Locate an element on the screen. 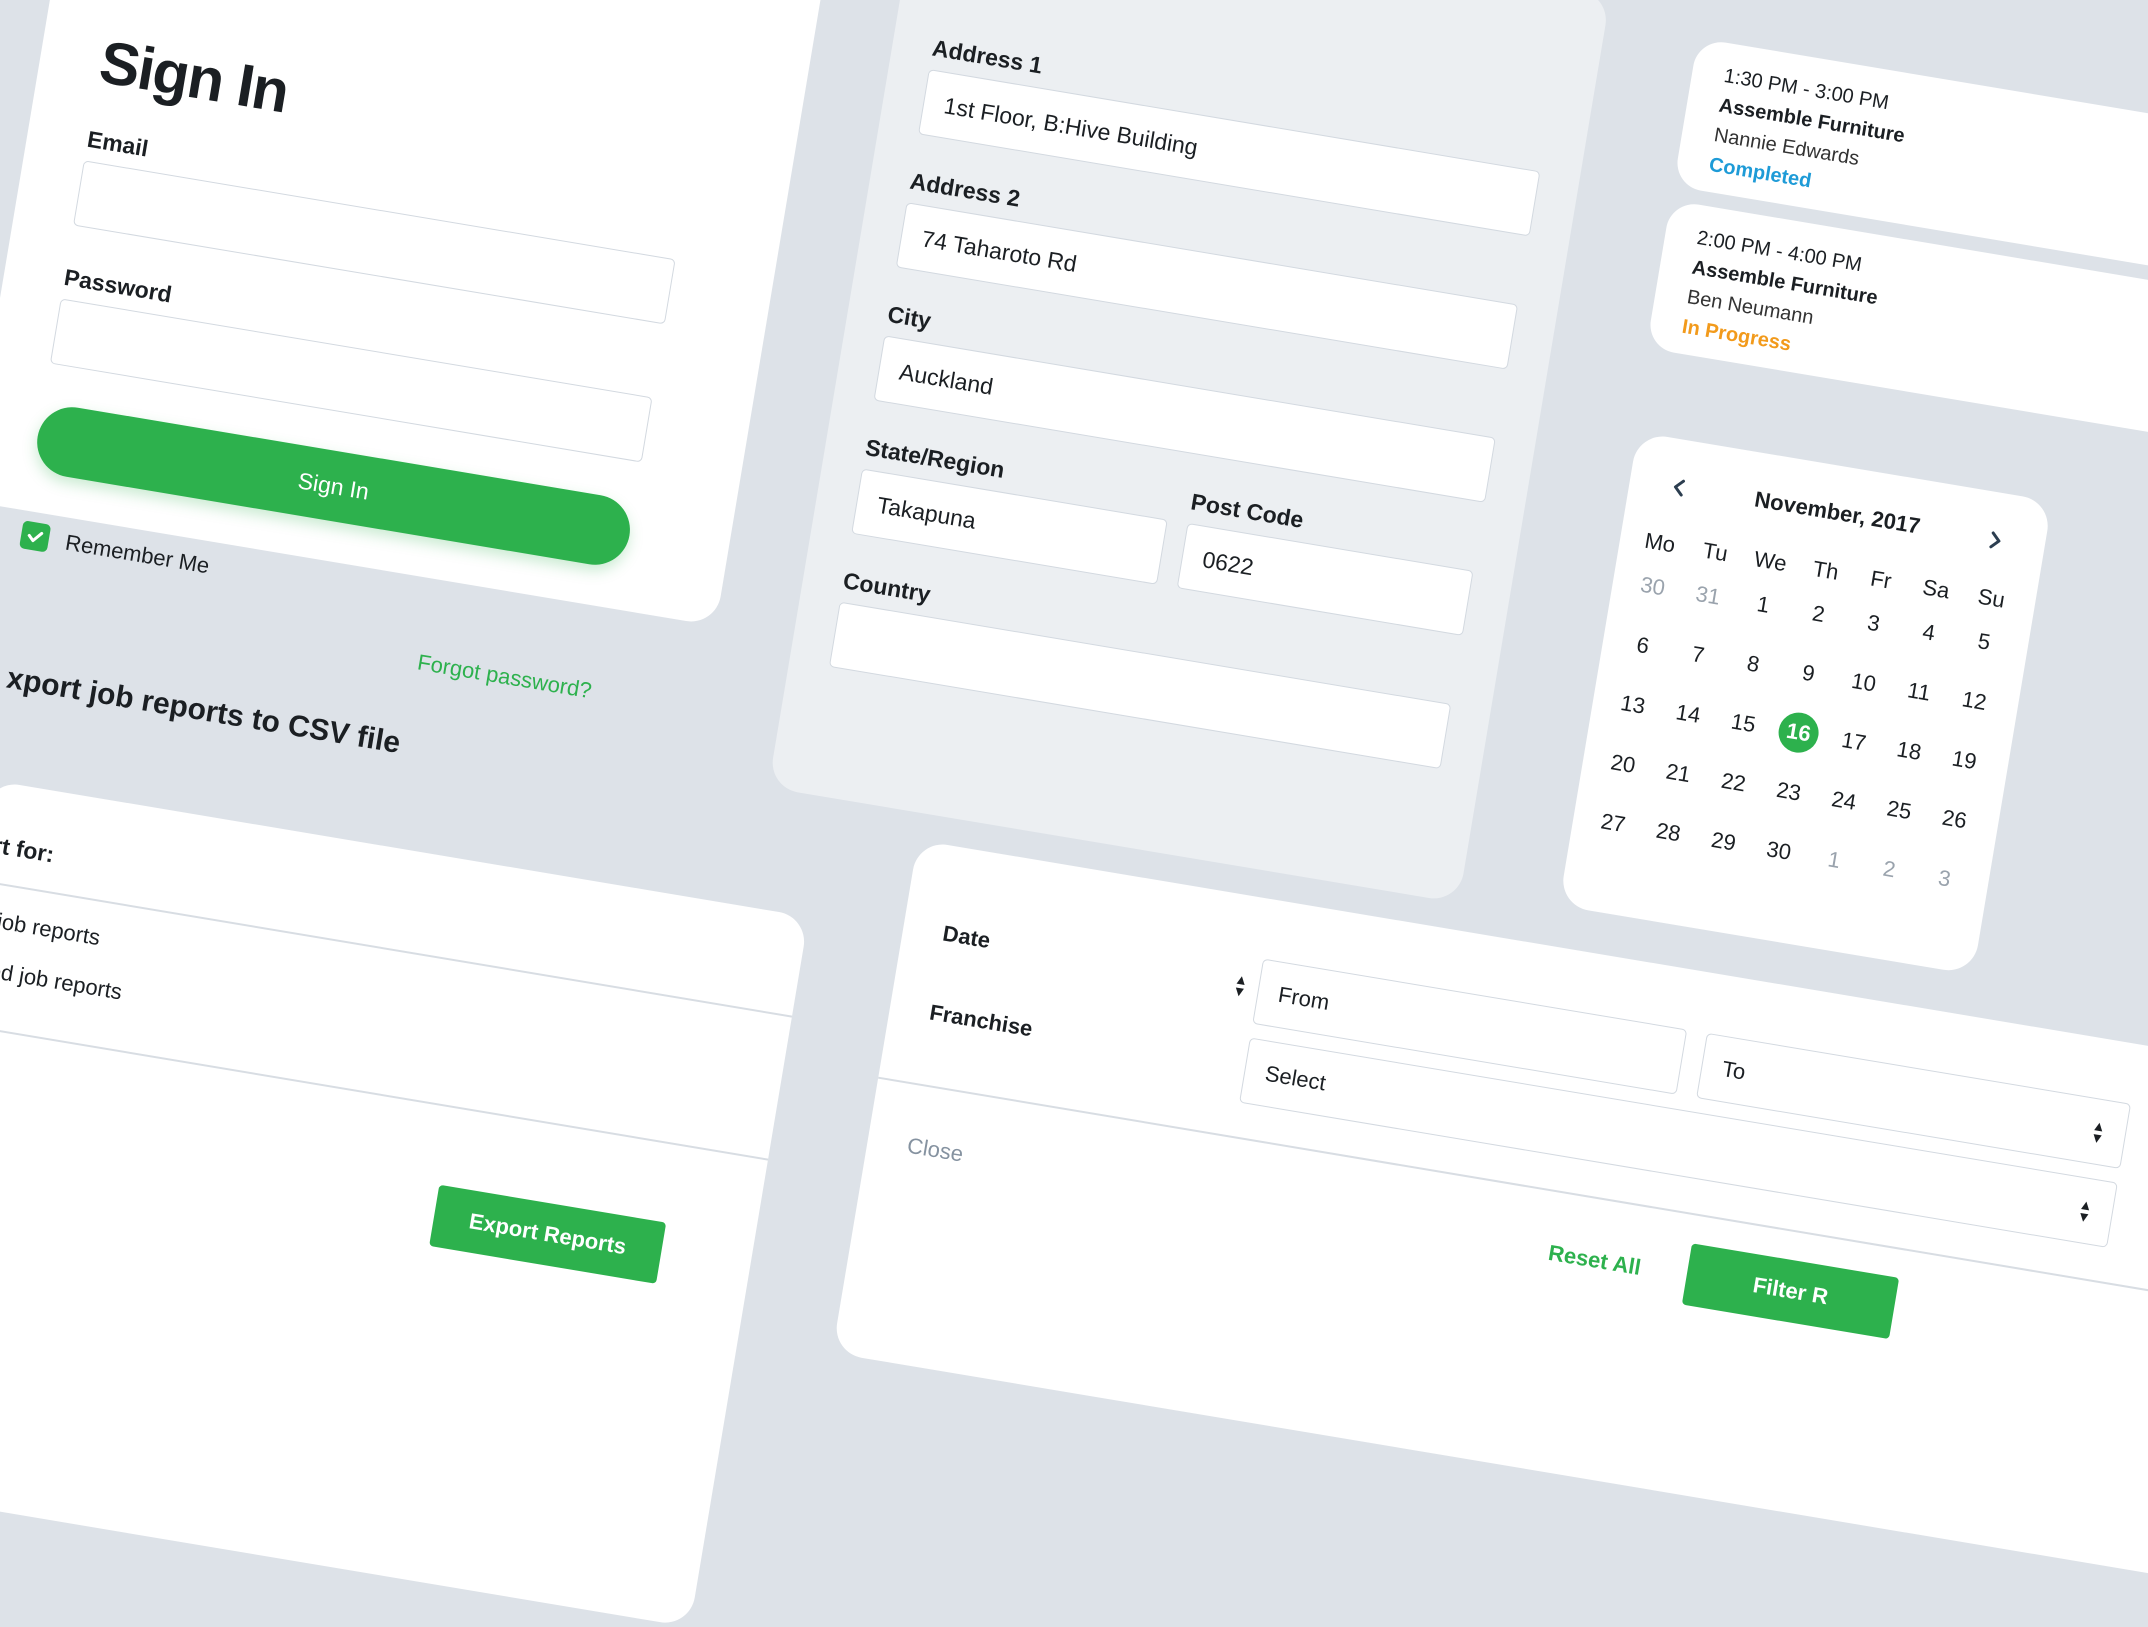 The height and width of the screenshot is (1627, 2148). calendar-day: 21 is located at coordinates (1678, 773).